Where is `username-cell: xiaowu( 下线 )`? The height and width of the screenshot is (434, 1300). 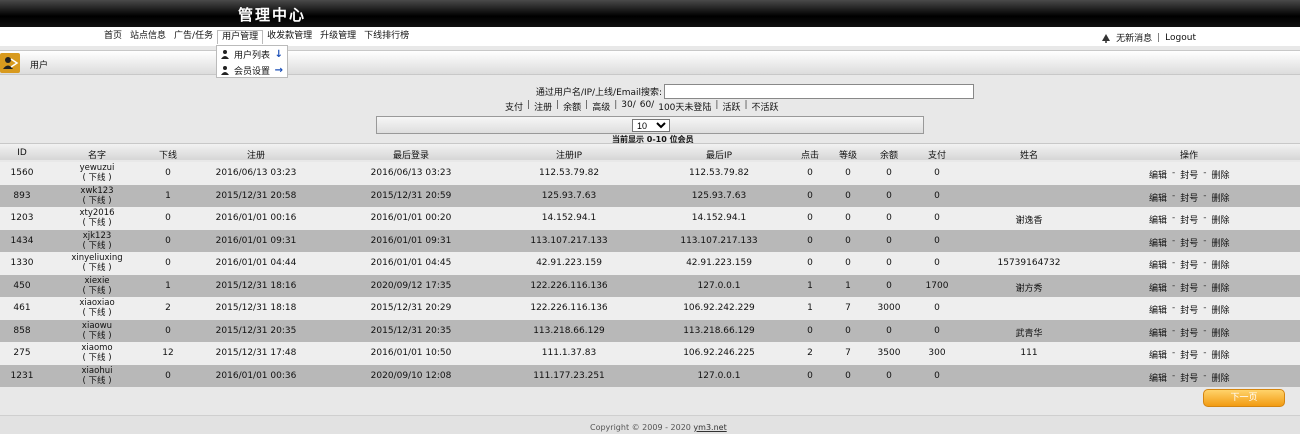
username-cell: xiaowu( 下线 ) is located at coordinates (97, 331).